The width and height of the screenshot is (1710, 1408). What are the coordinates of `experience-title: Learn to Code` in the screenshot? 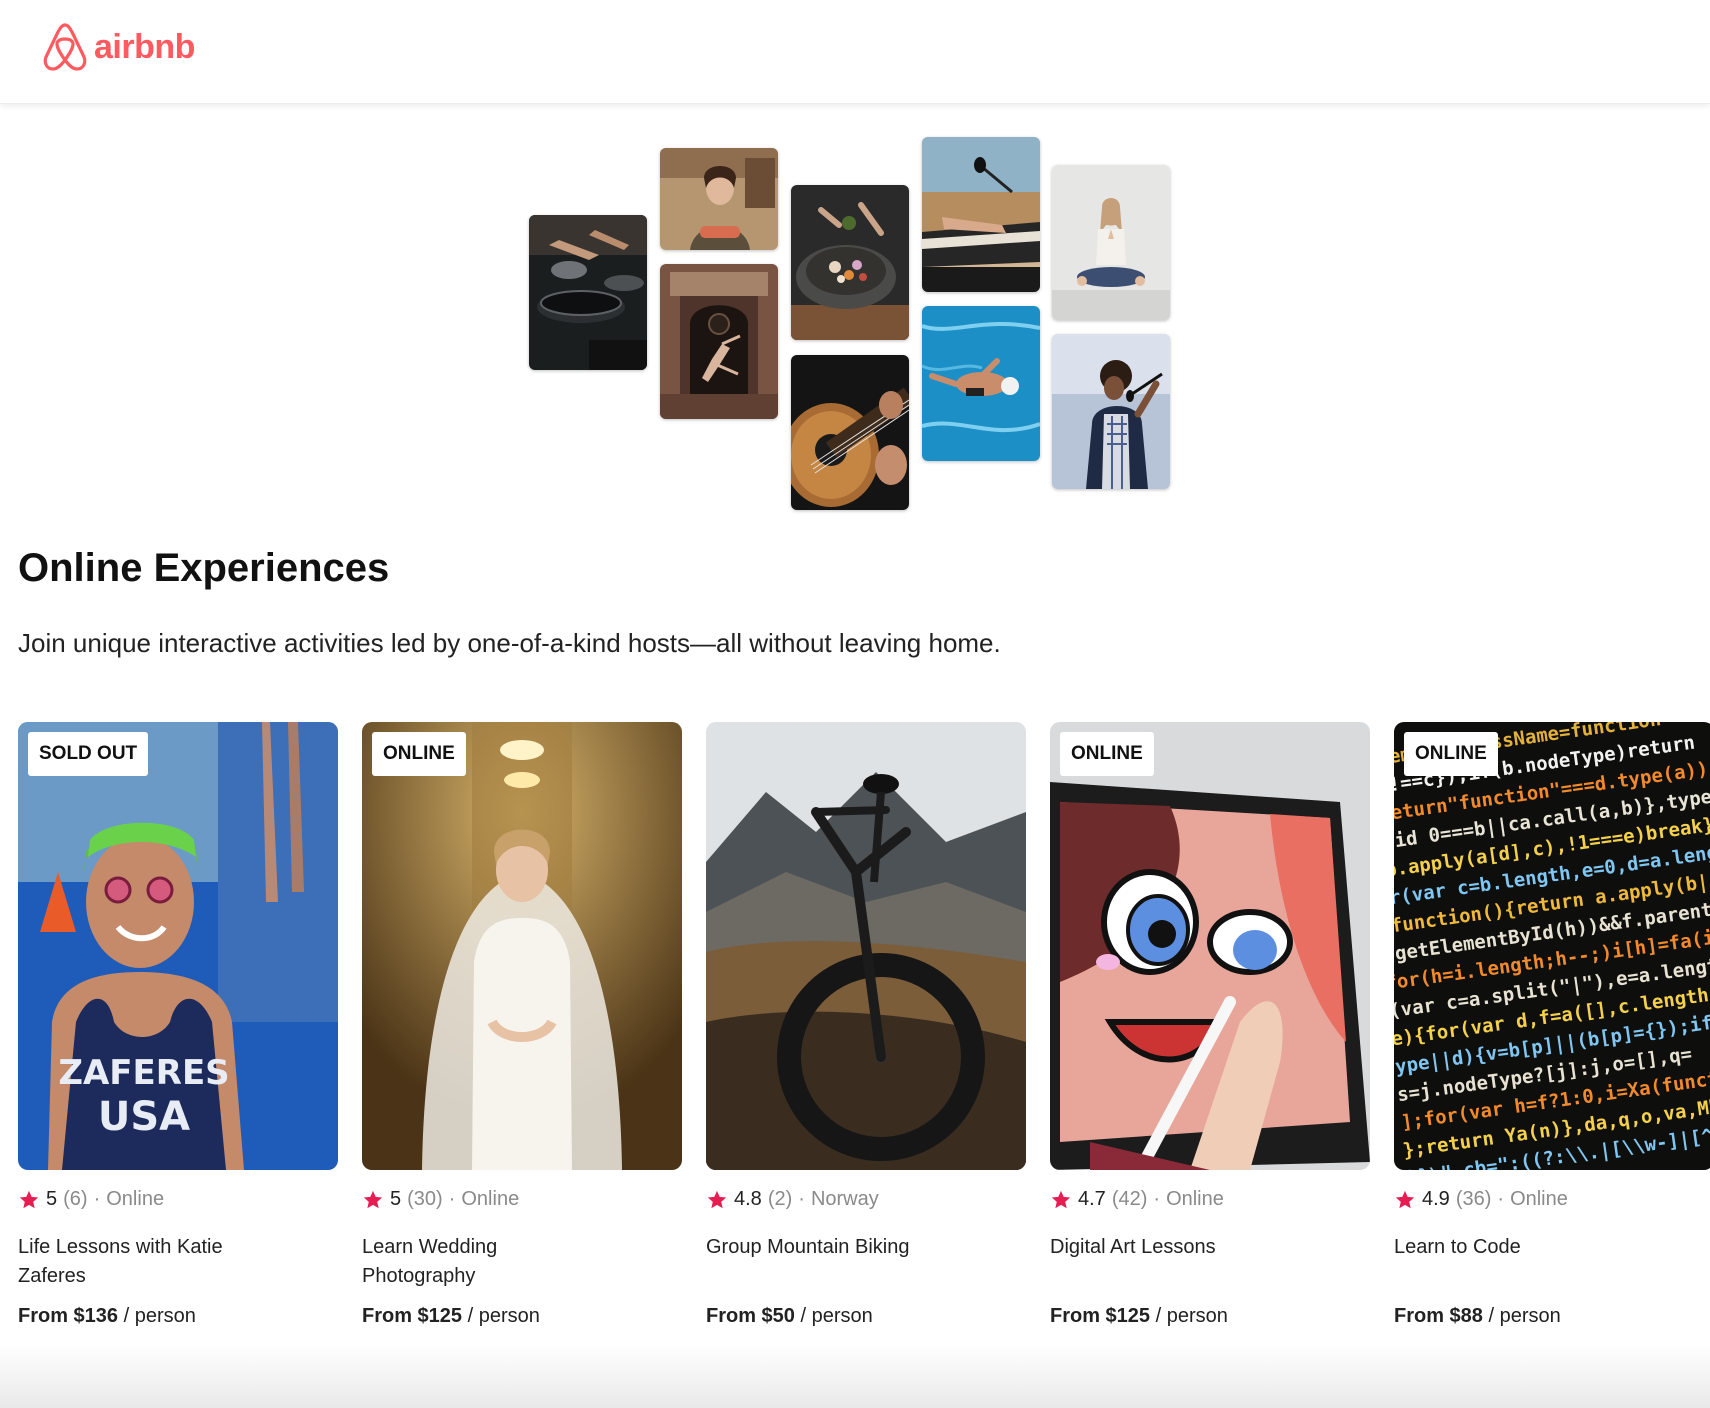 It's located at (1519, 1262).